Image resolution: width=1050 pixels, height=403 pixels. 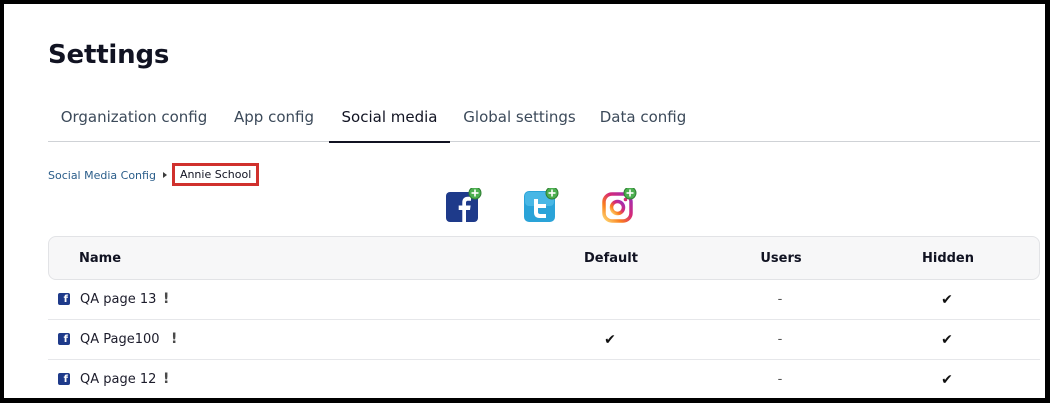 What do you see at coordinates (215, 174) in the screenshot?
I see `breadcrumb-current-annie-school: Annie School` at bounding box center [215, 174].